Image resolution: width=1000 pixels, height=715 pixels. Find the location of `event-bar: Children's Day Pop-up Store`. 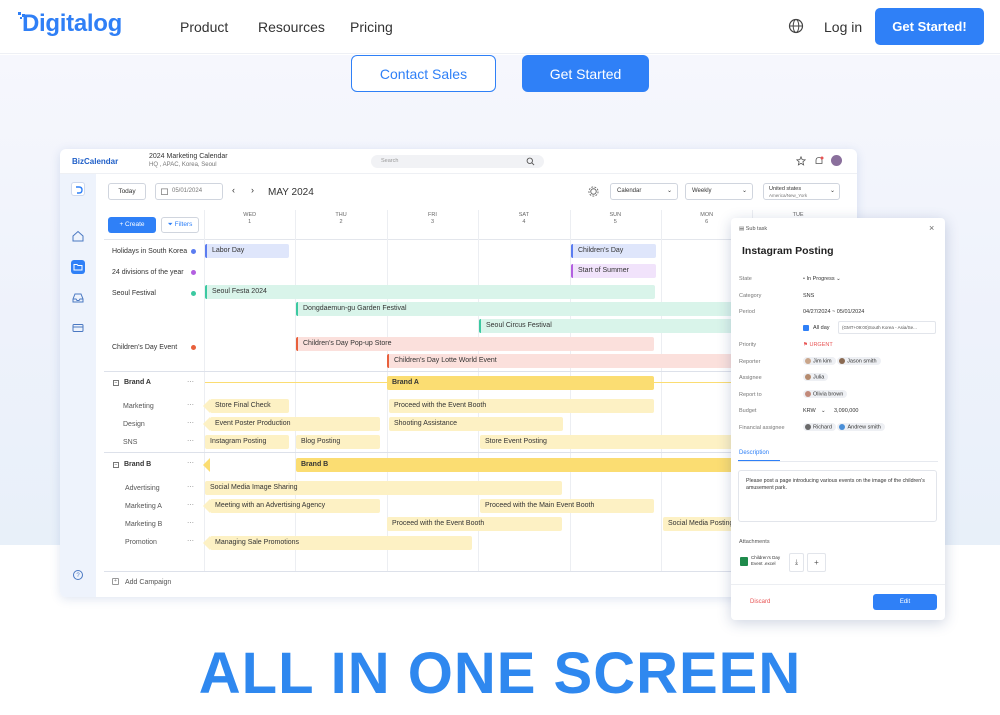

event-bar: Children's Day Pop-up Store is located at coordinates (475, 344).